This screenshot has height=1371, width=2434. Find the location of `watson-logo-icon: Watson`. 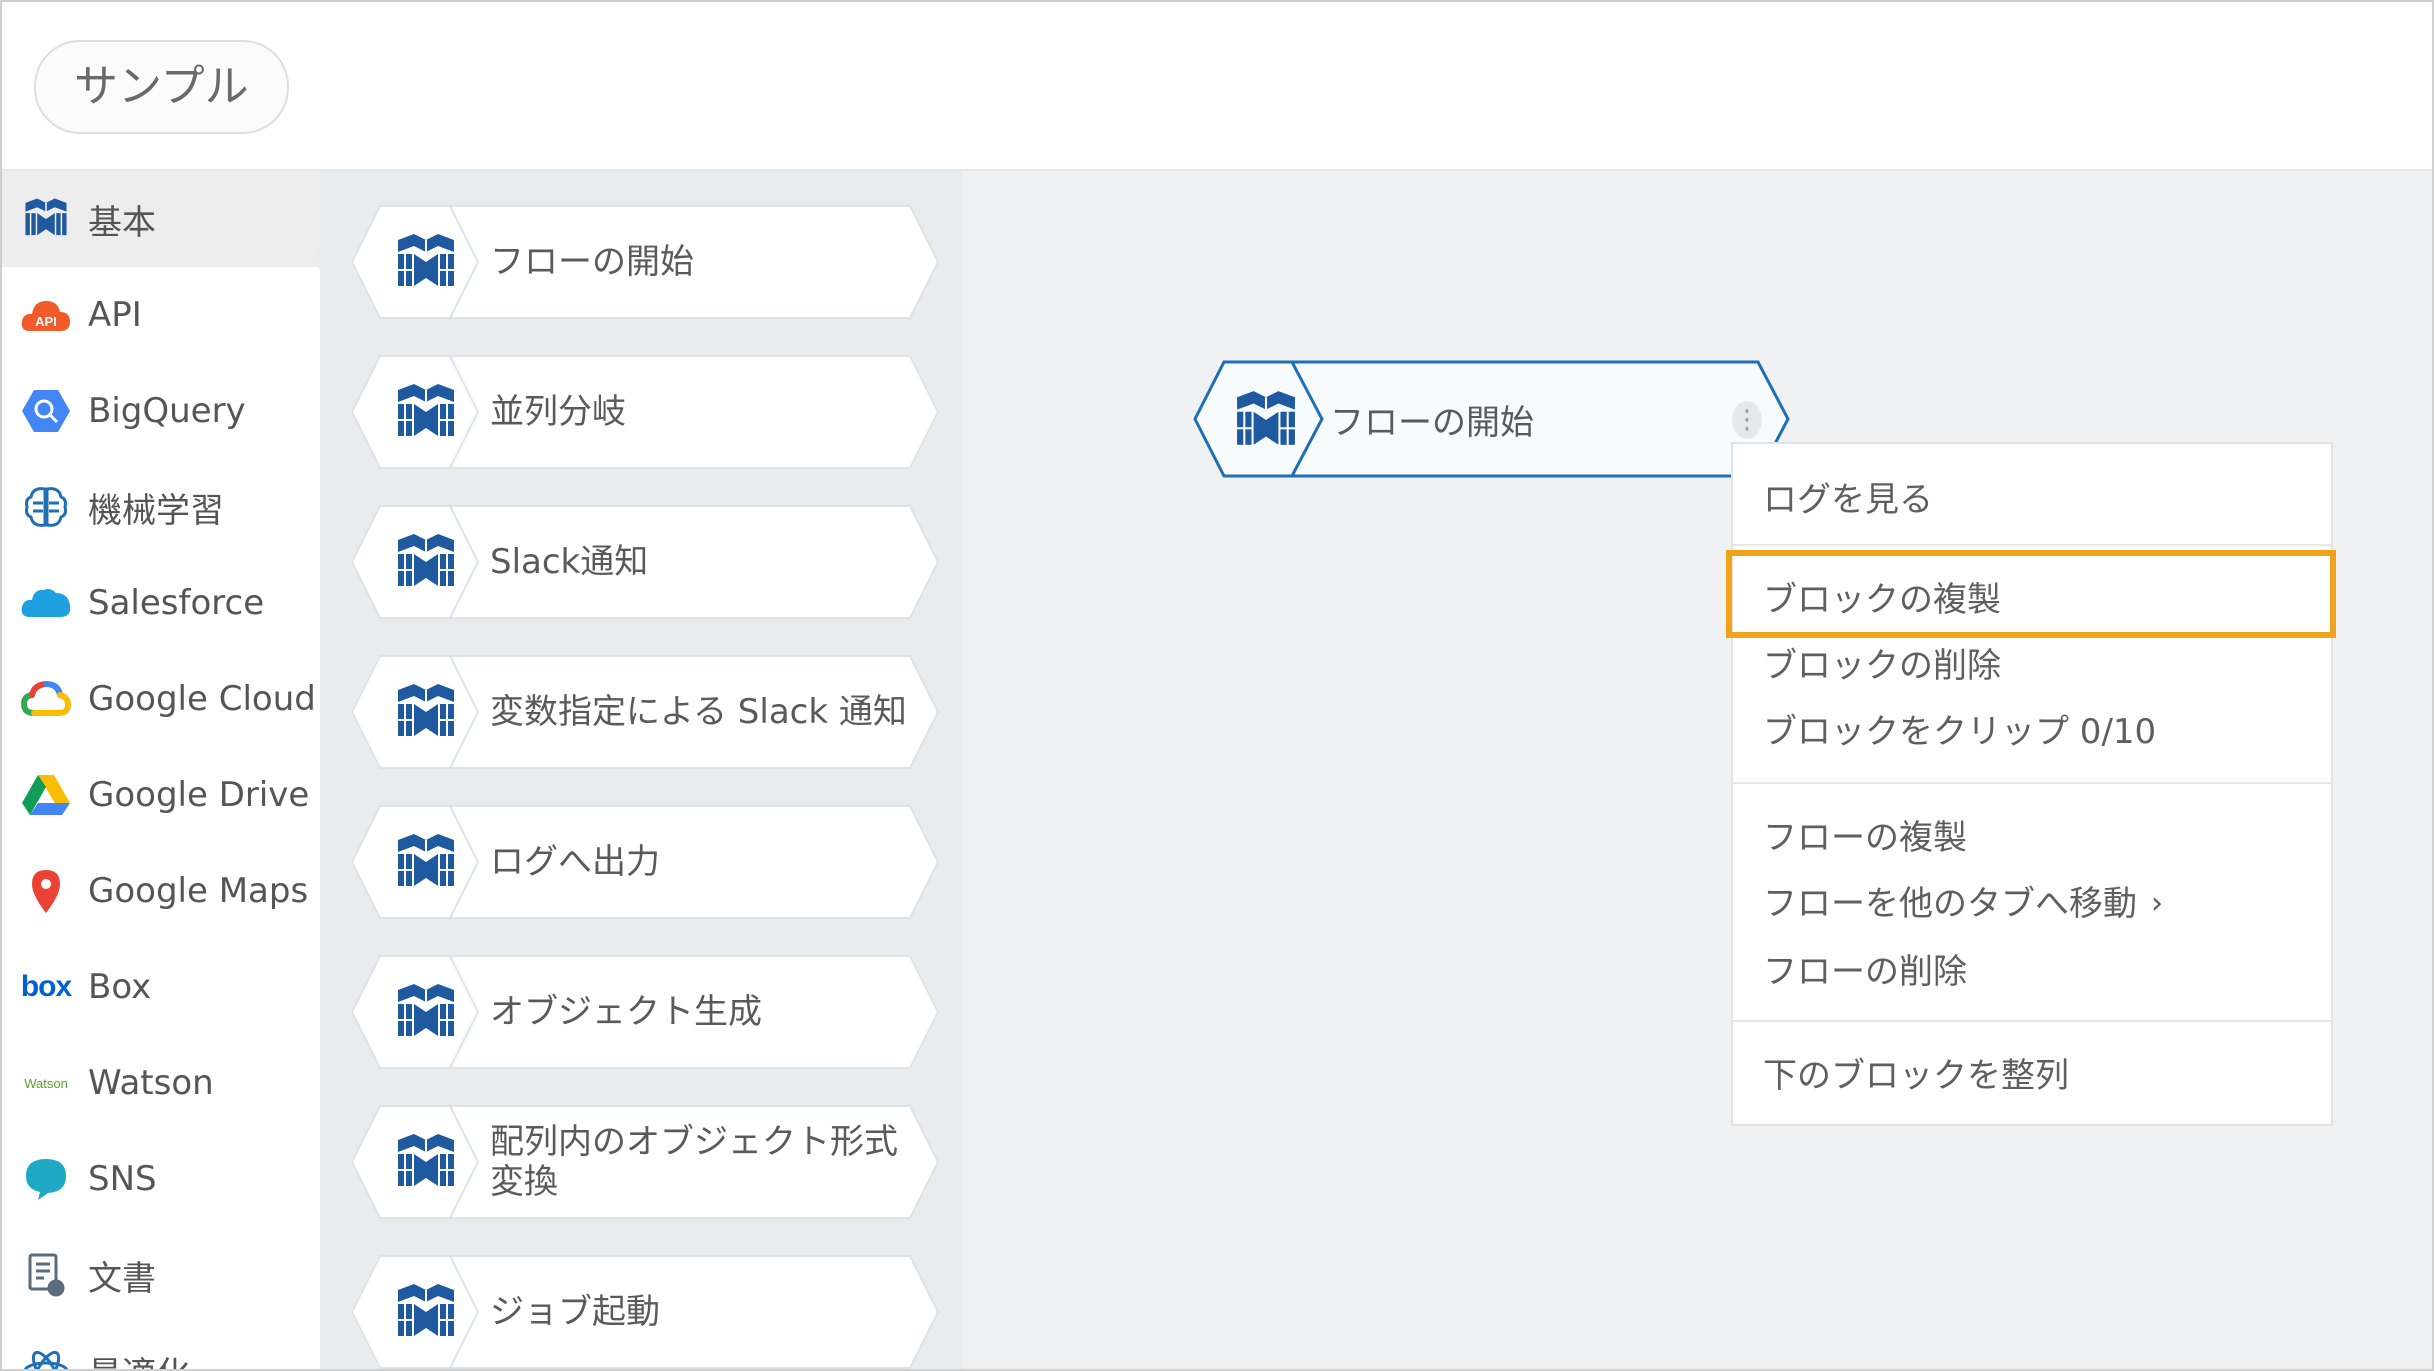

watson-logo-icon: Watson is located at coordinates (46, 1083).